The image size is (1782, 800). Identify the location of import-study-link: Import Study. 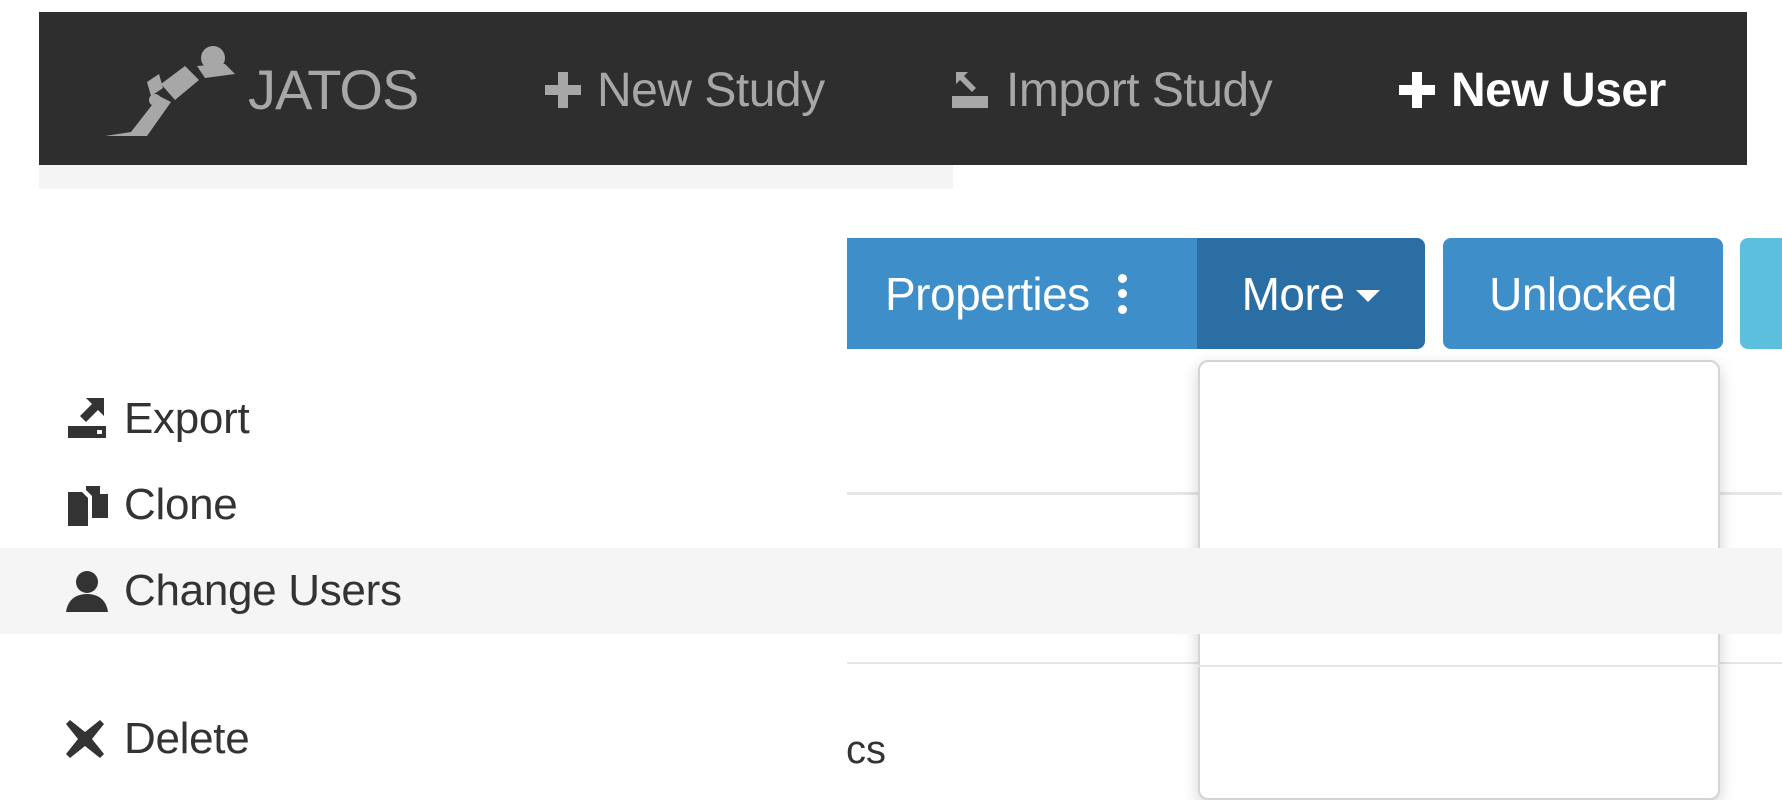
(1110, 90).